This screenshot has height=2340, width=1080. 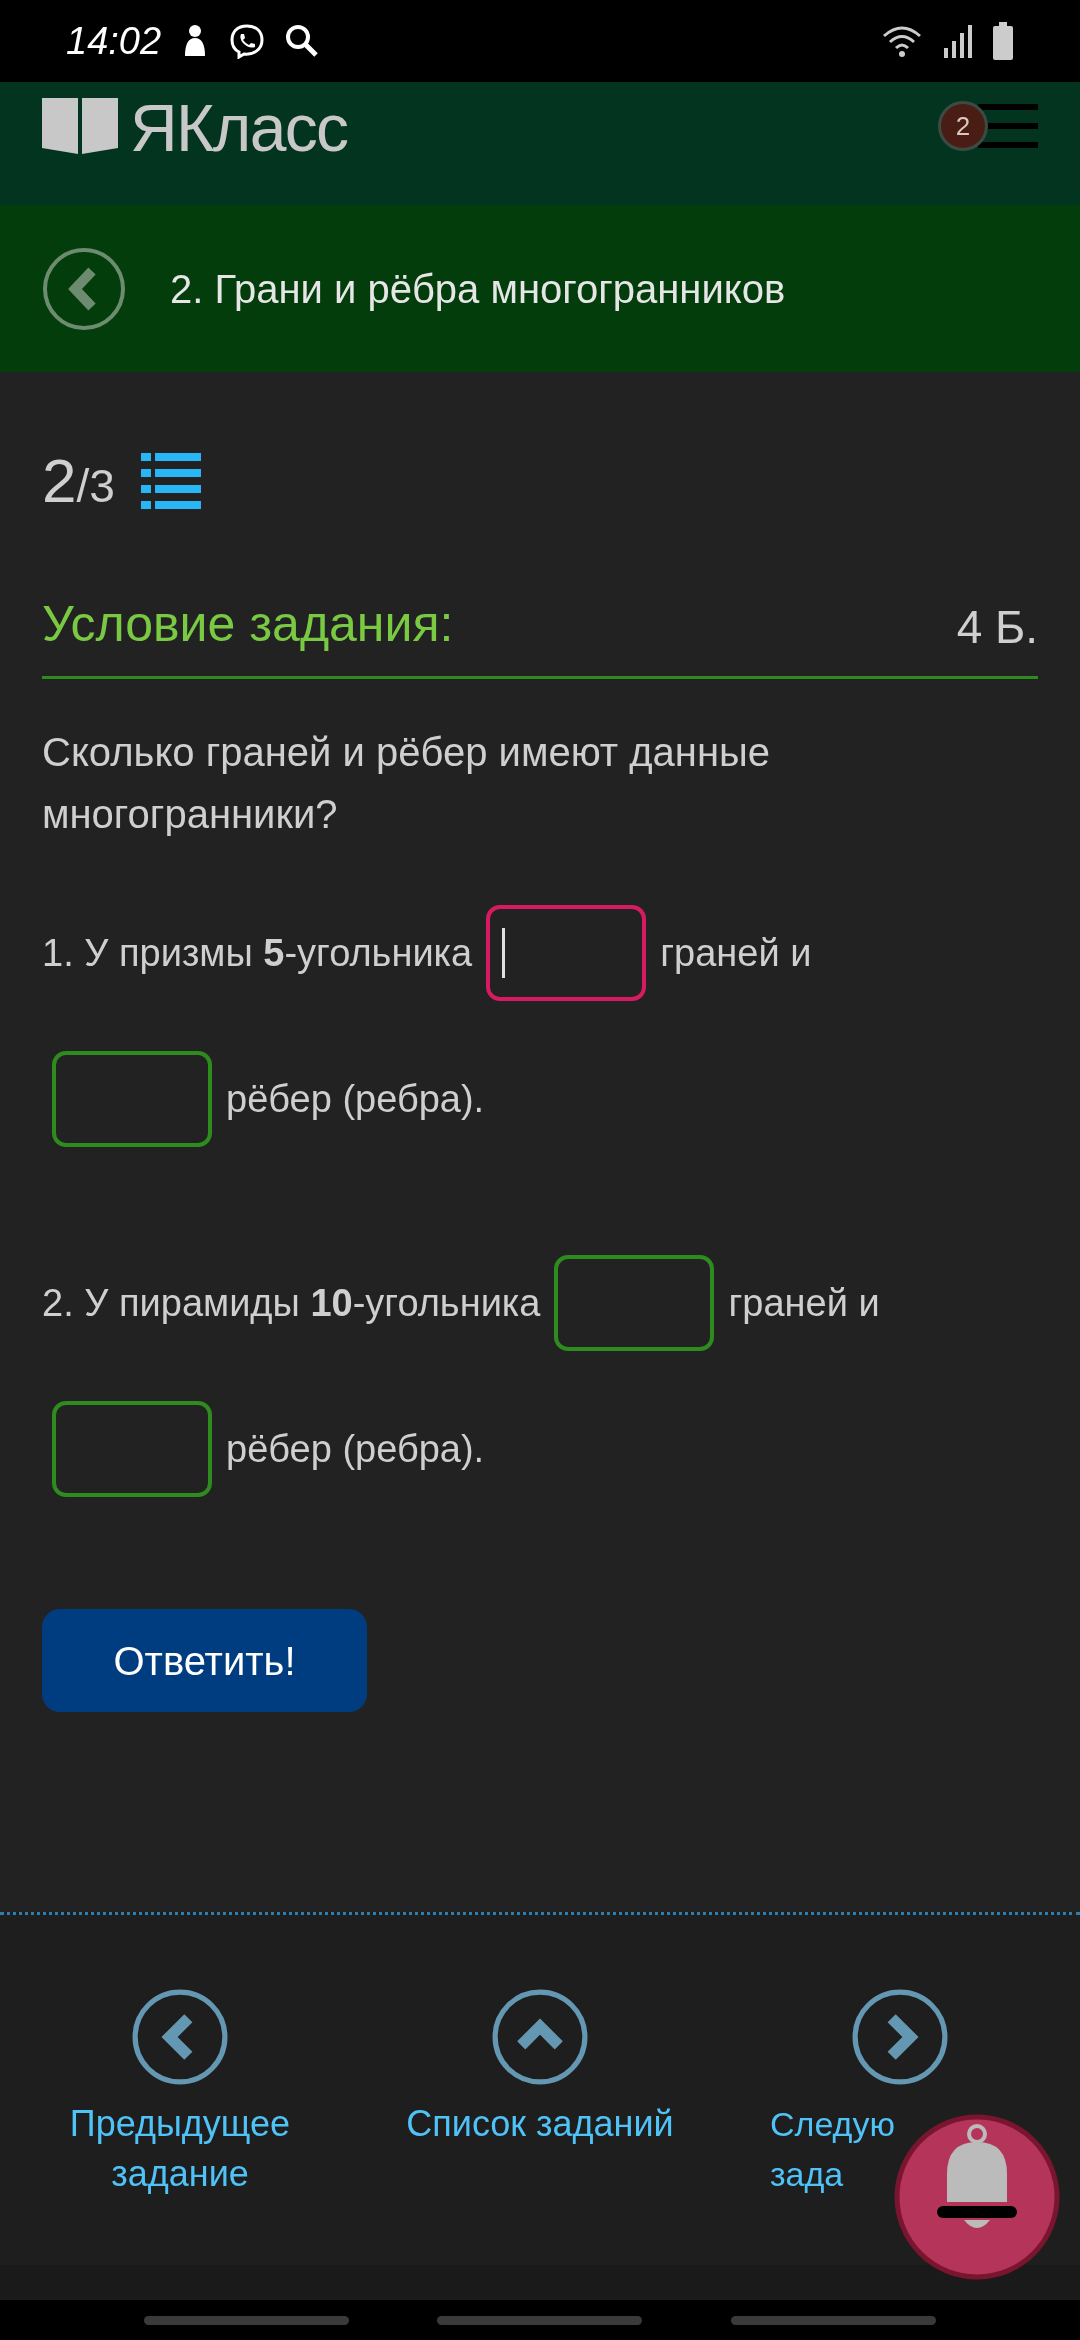 I want to click on chevron-up-icon, so click(x=540, y=2037).